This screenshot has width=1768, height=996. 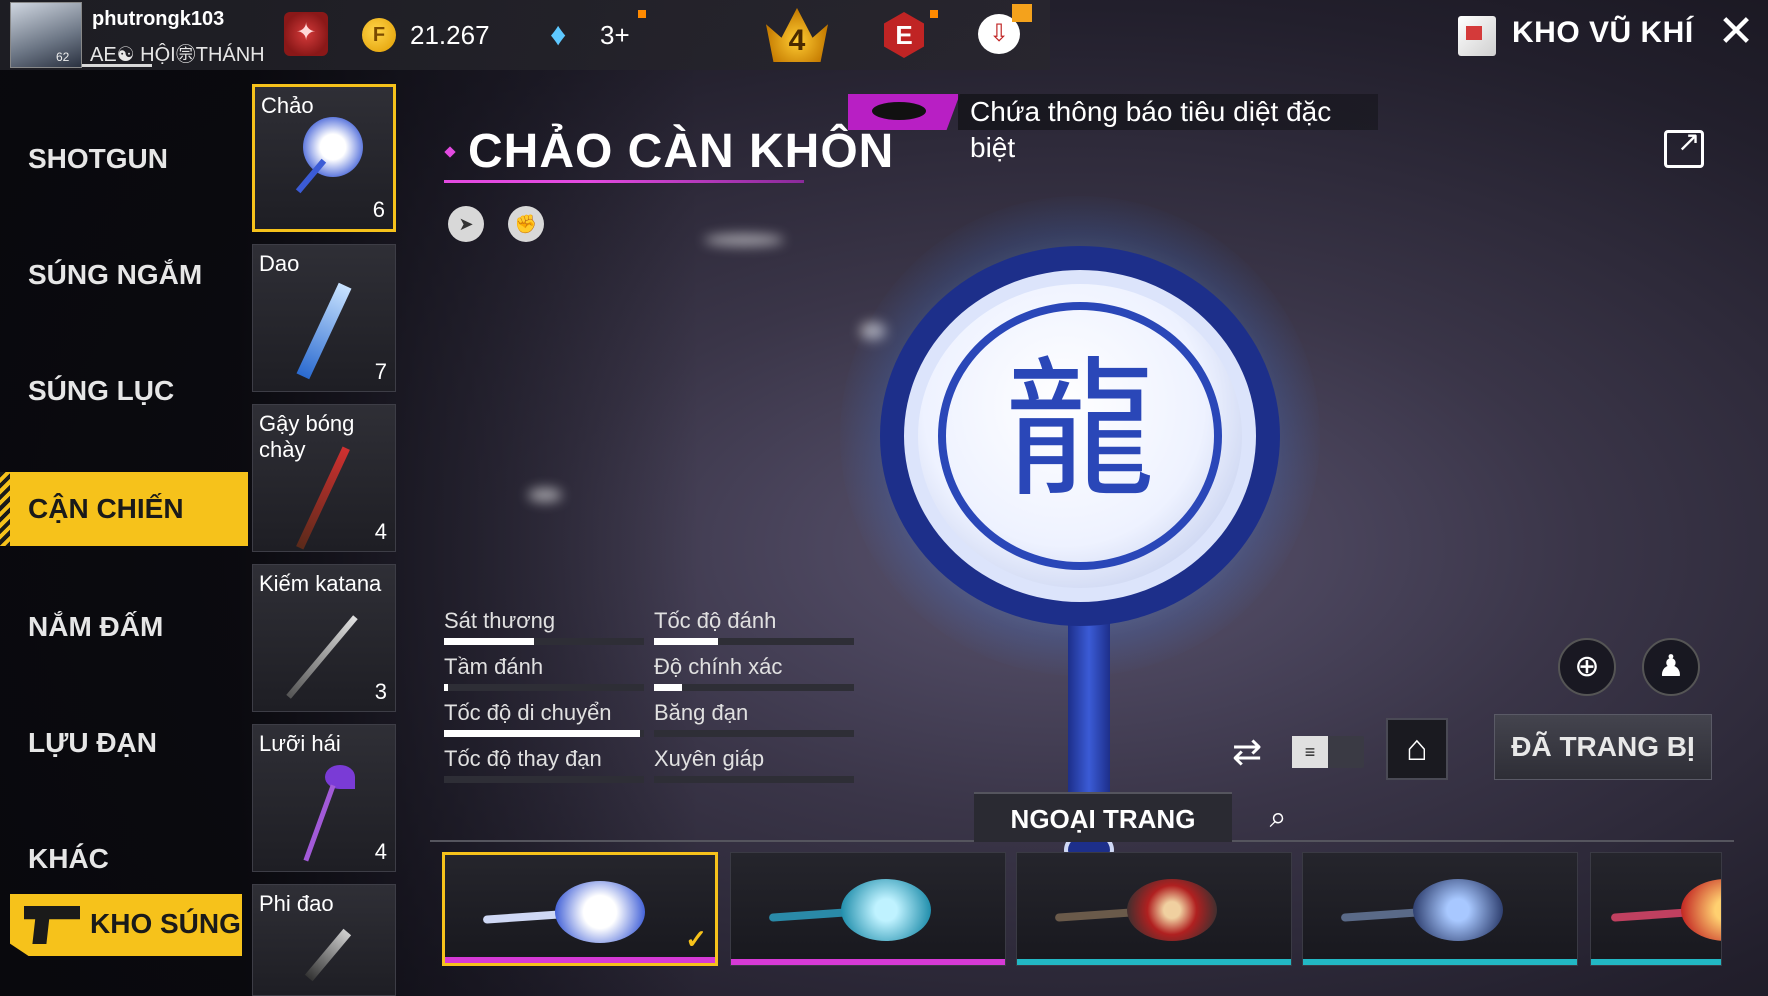 What do you see at coordinates (124, 391) in the screenshot?
I see `category-pistol: SÚNG LỤC` at bounding box center [124, 391].